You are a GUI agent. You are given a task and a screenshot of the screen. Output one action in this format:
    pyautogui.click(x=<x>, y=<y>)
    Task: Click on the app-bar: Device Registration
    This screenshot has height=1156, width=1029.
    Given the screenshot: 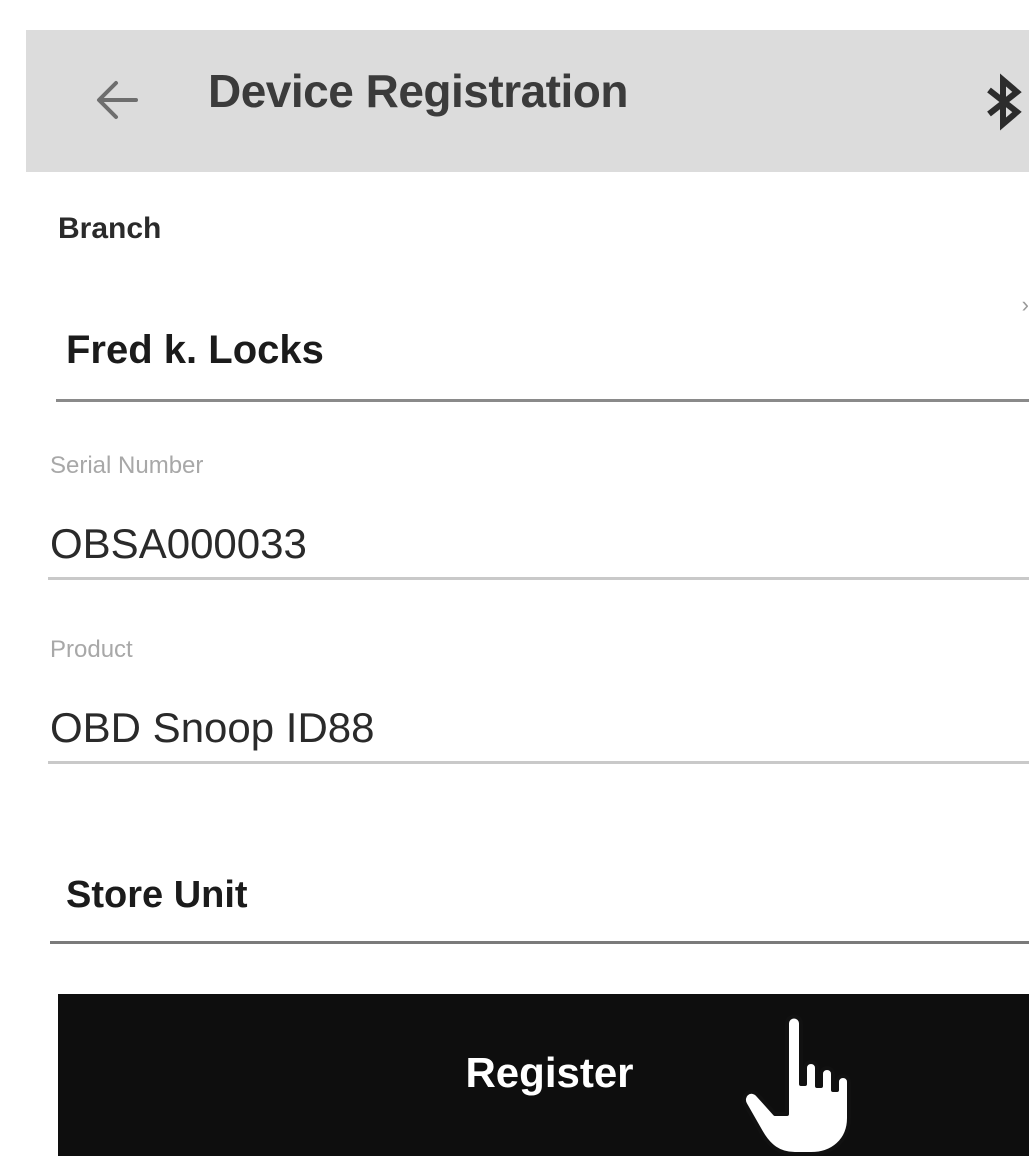 What is the action you would take?
    pyautogui.click(x=527, y=101)
    